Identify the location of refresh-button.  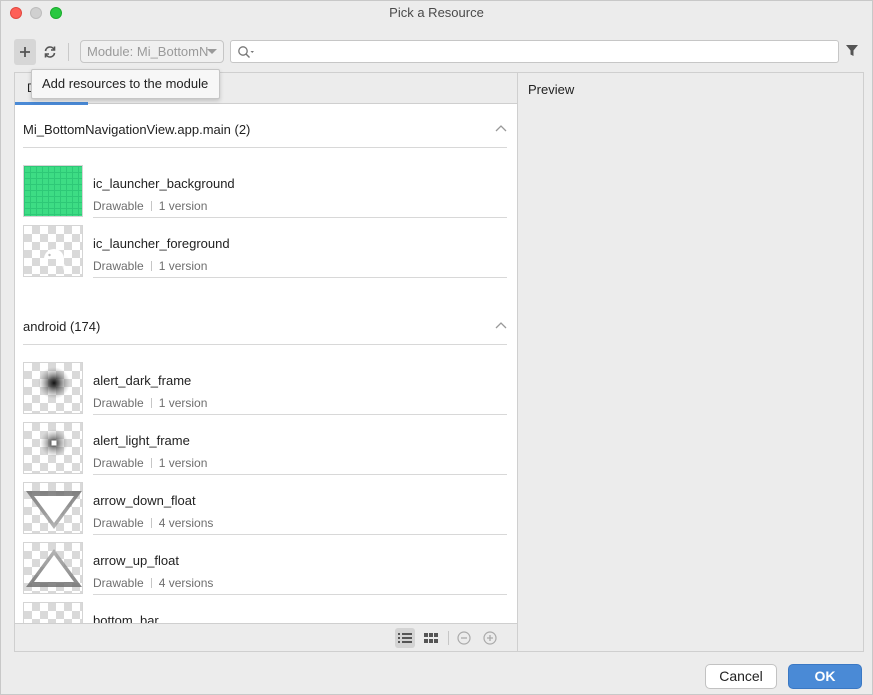
(50, 52).